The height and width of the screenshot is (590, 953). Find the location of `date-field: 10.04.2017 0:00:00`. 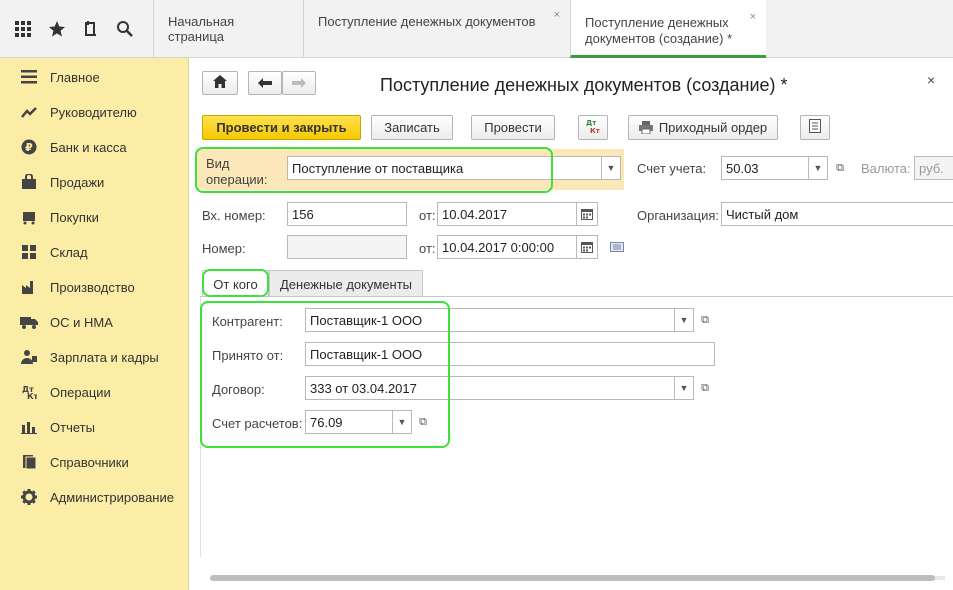

date-field: 10.04.2017 0:00:00 is located at coordinates (507, 247).